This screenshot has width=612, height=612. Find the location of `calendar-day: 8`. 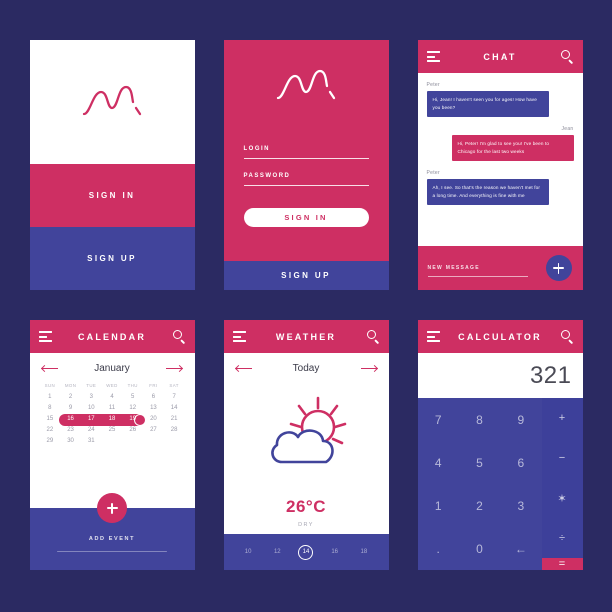

calendar-day: 8 is located at coordinates (50, 408).